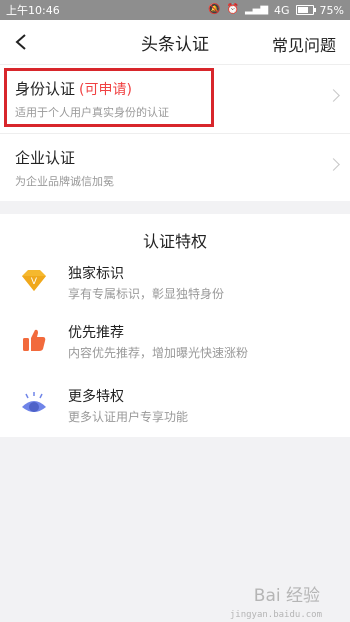 The height and width of the screenshot is (622, 350). Describe the element at coordinates (174, 241) in the screenshot. I see `privileges-title: 认证特权` at that location.